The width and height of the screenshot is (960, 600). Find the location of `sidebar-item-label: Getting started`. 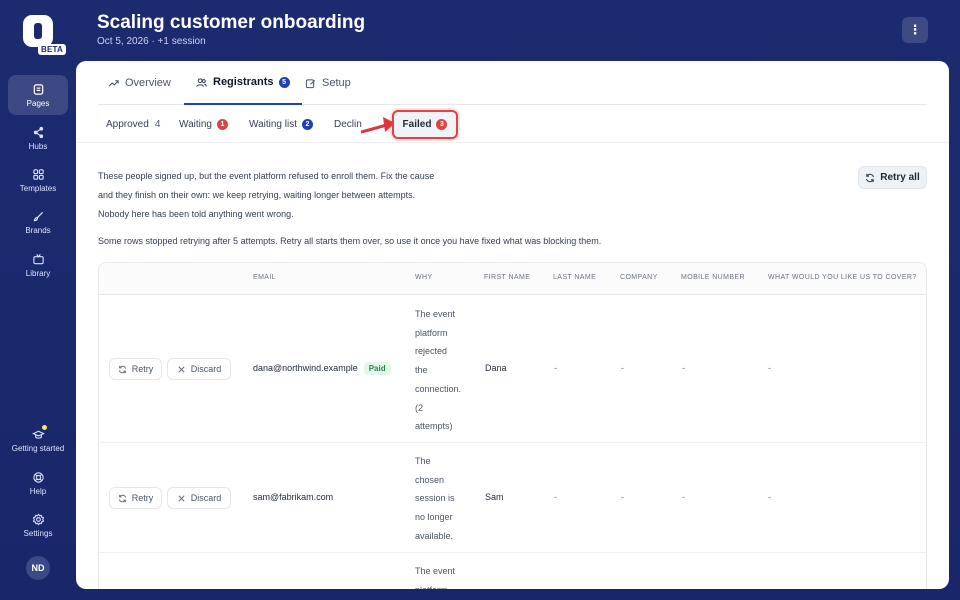

sidebar-item-label: Getting started is located at coordinates (38, 448).